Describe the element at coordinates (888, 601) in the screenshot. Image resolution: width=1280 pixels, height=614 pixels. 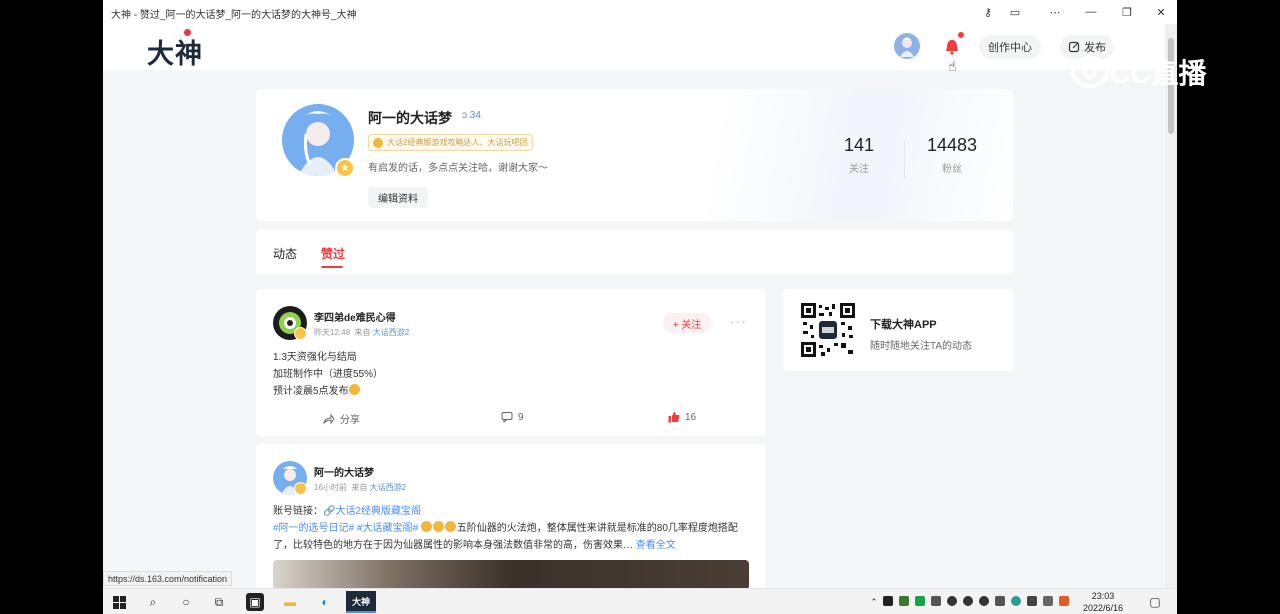
I see `mic-icon` at that location.